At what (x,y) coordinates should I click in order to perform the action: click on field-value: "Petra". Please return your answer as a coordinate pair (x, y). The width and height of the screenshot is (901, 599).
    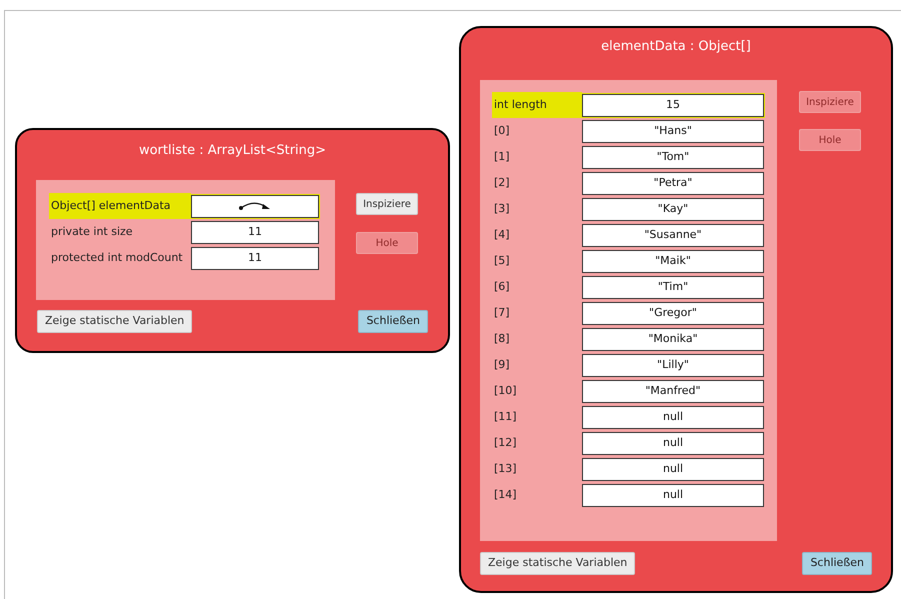
    Looking at the image, I should click on (673, 183).